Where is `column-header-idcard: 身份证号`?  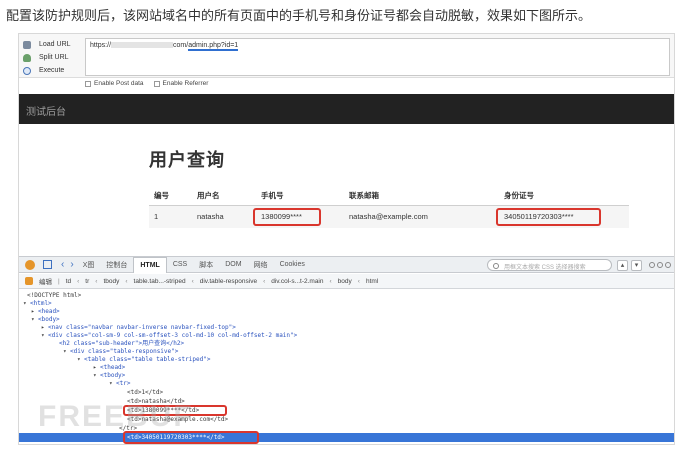
column-header-idcard: 身份证号 is located at coordinates (519, 195).